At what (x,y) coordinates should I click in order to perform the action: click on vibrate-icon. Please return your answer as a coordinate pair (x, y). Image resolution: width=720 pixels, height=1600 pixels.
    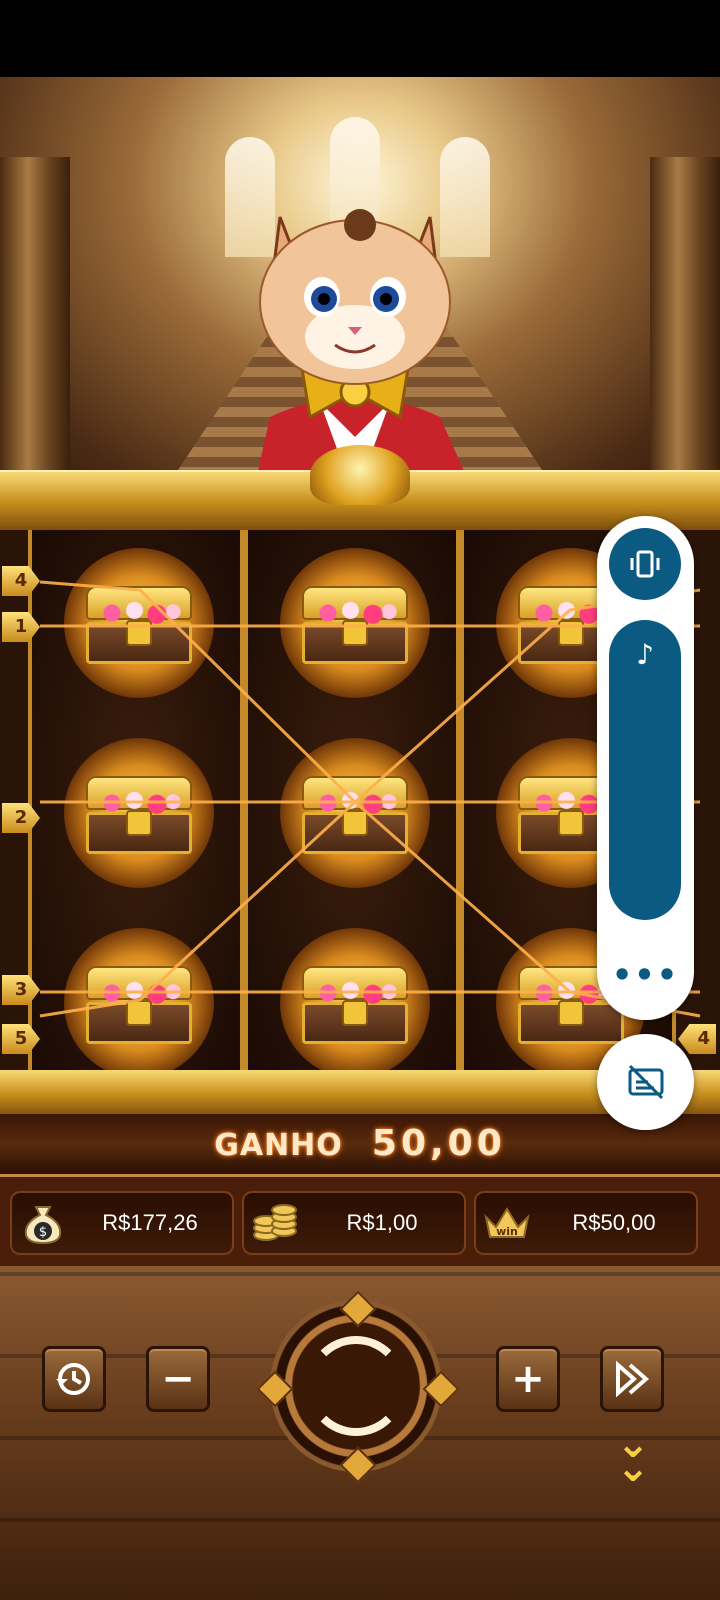
    Looking at the image, I should click on (645, 564).